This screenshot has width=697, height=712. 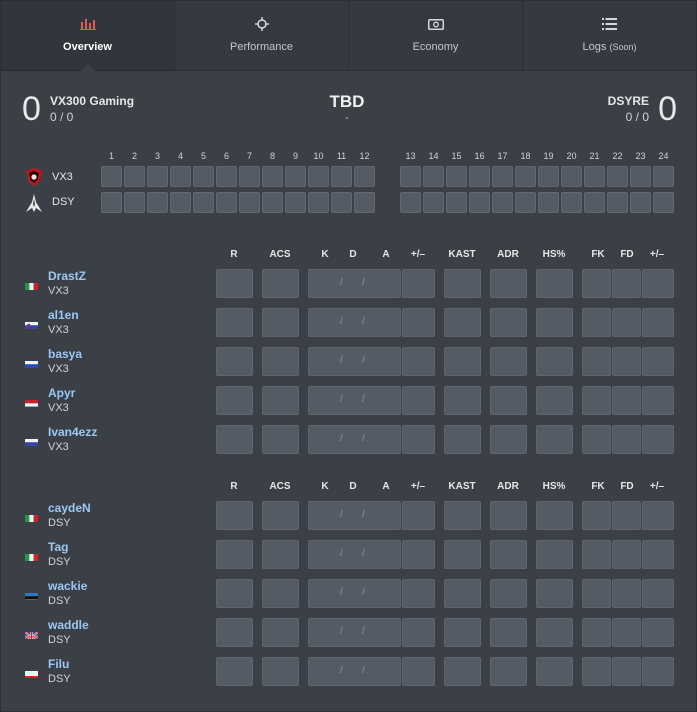 What do you see at coordinates (262, 35) in the screenshot?
I see `tab-performance: Performance` at bounding box center [262, 35].